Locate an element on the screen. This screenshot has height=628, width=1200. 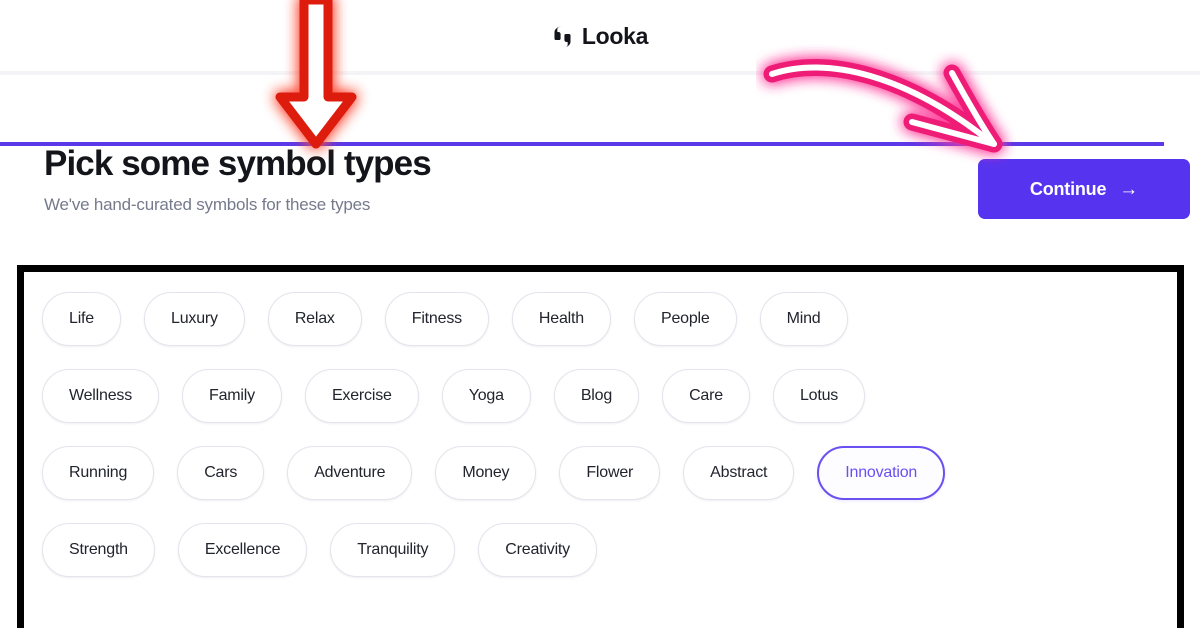
symbol-type-chip-label: Flower is located at coordinates (610, 472).